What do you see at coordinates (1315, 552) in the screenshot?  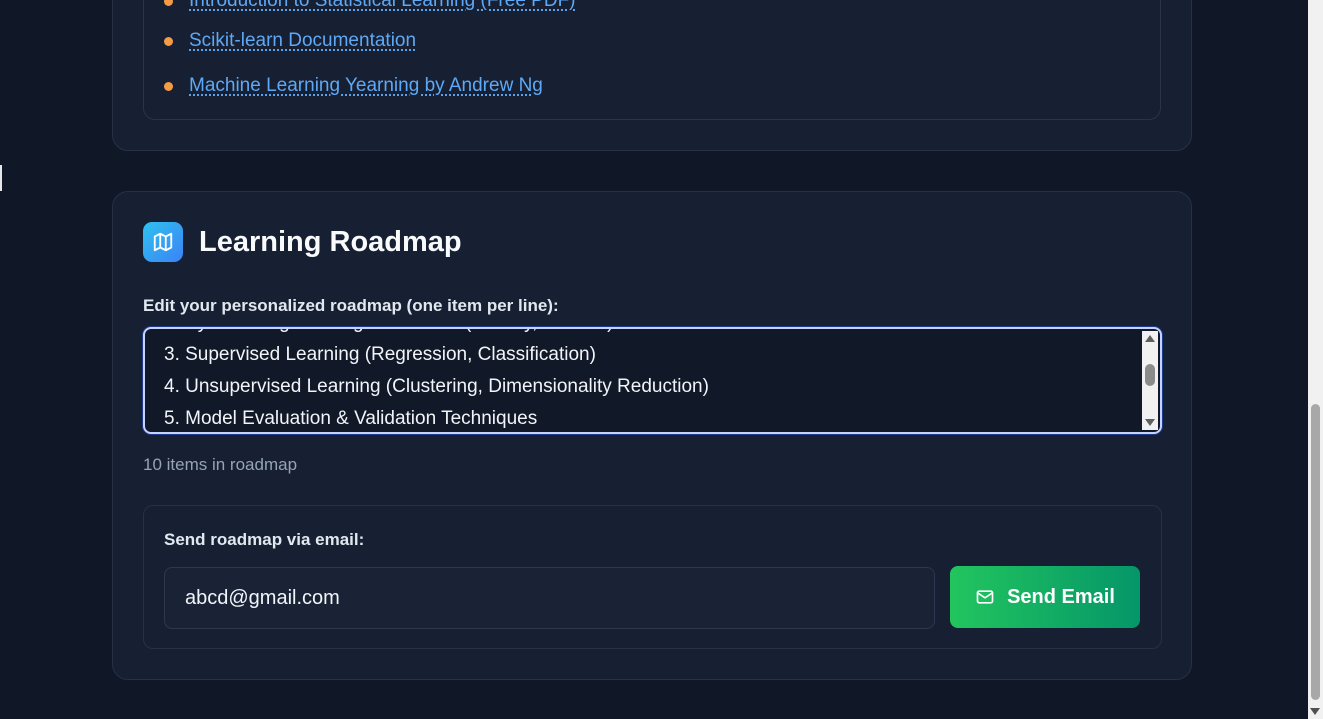 I see `page-scroll-thumb` at bounding box center [1315, 552].